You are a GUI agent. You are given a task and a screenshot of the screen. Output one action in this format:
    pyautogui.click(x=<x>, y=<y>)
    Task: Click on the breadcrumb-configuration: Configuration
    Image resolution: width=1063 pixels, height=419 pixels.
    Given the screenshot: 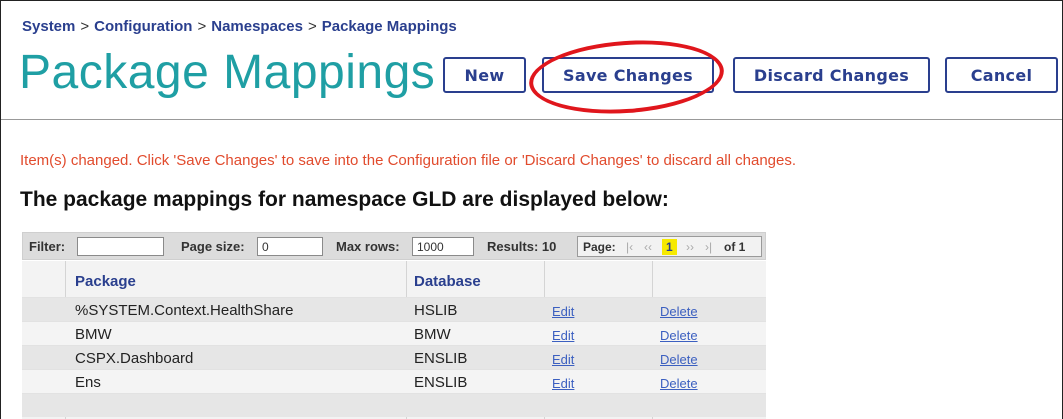 What is the action you would take?
    pyautogui.click(x=143, y=26)
    